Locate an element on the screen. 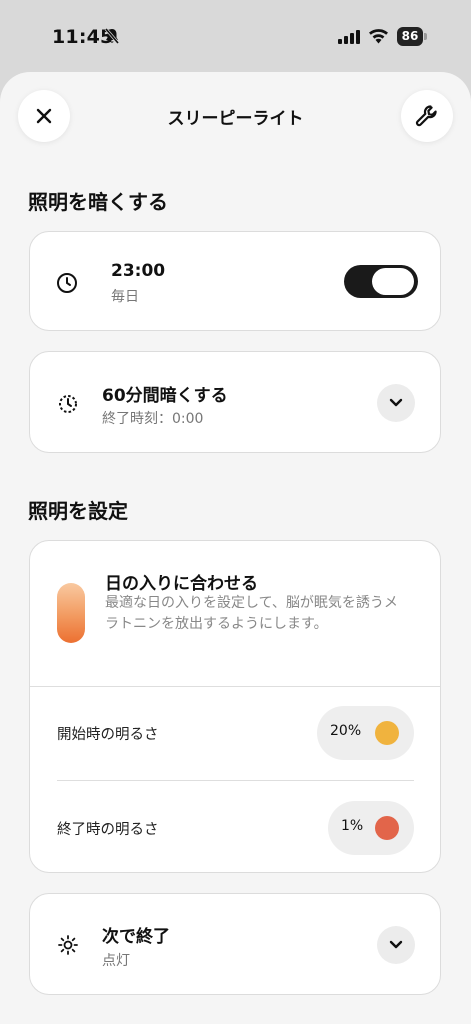 This screenshot has width=471, height=1024. schedule-time: 23:00 is located at coordinates (138, 271).